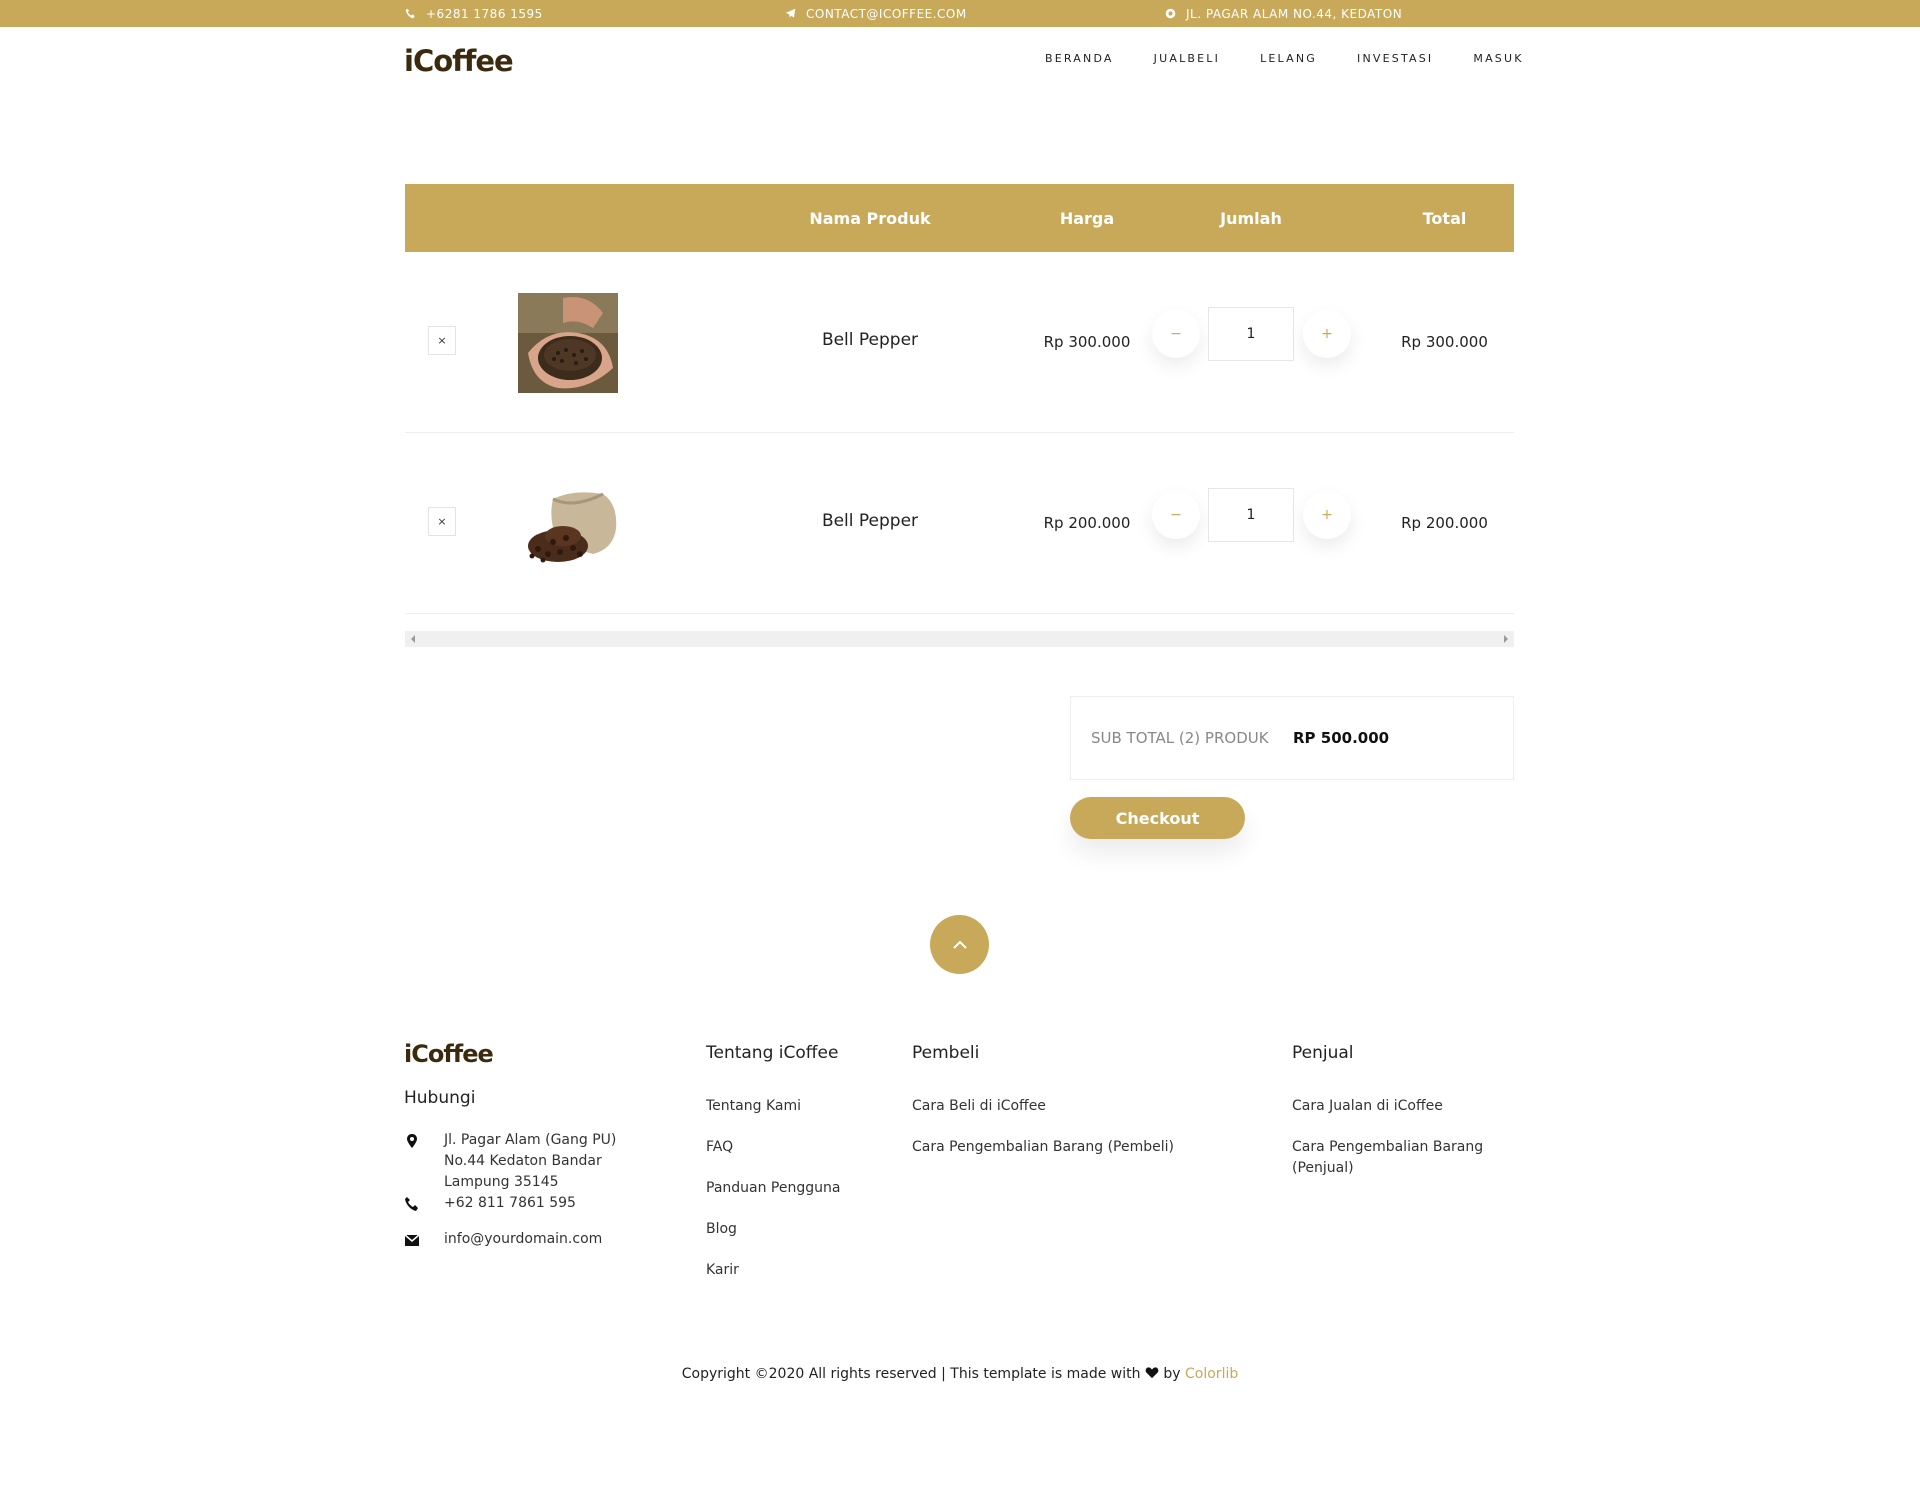  Describe the element at coordinates (959, 218) in the screenshot. I see `cart-table-header: Nama Produk Harga Jumlah Total` at that location.